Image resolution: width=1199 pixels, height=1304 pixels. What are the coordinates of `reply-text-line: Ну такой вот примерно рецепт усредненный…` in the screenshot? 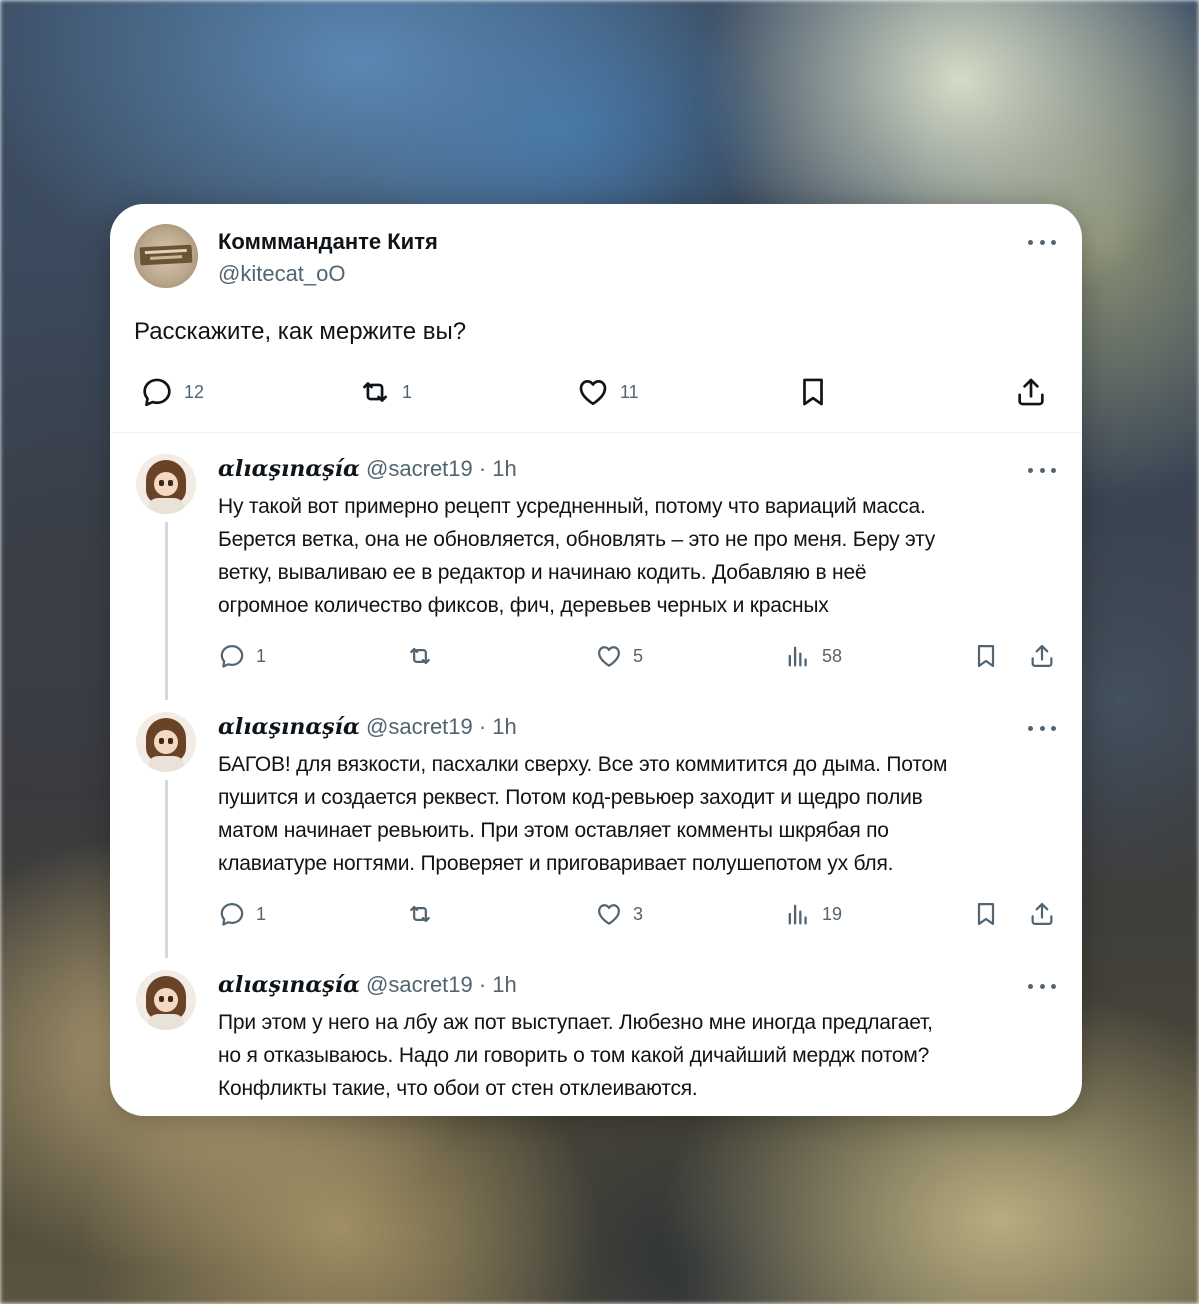 It's located at (572, 506).